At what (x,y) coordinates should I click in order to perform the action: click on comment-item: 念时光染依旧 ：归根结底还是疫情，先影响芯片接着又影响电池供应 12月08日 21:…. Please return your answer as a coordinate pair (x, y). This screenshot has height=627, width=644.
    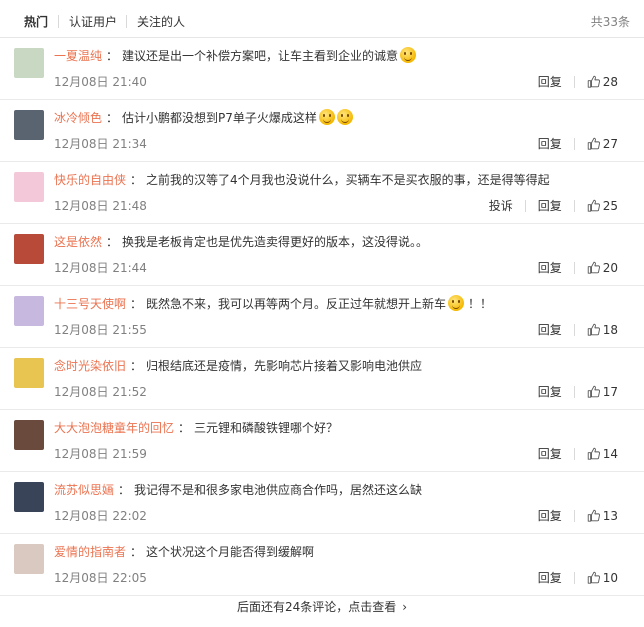
    Looking at the image, I should click on (322, 379).